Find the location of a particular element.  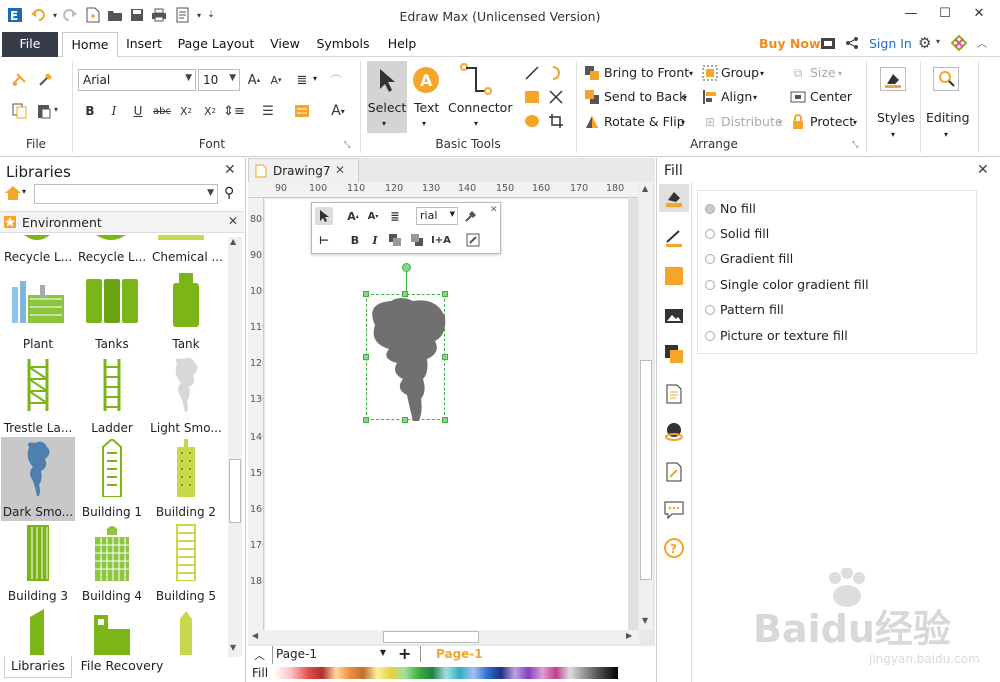

format-painter-icon is located at coordinates (20, 79).